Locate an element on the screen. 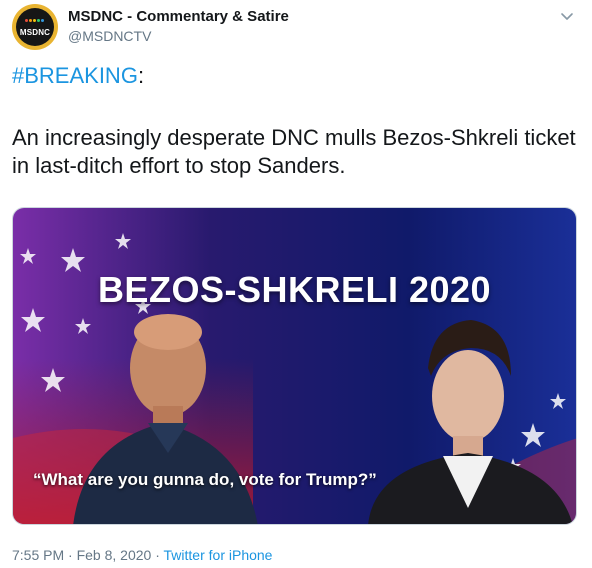 This screenshot has width=592, height=568. tweet-date: Feb 8, 2020 is located at coordinates (114, 555).